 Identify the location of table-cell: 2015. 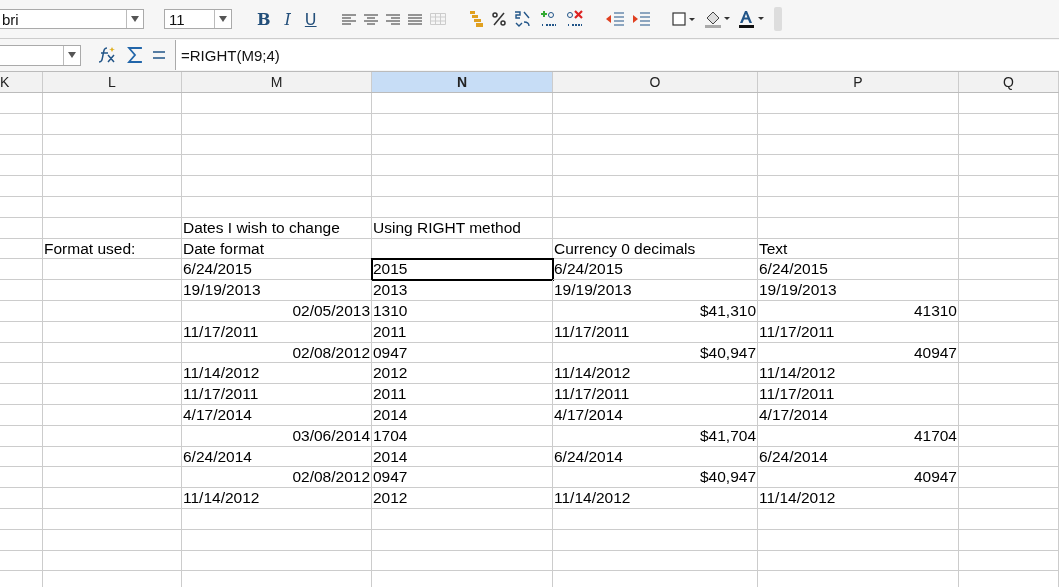
(462, 270).